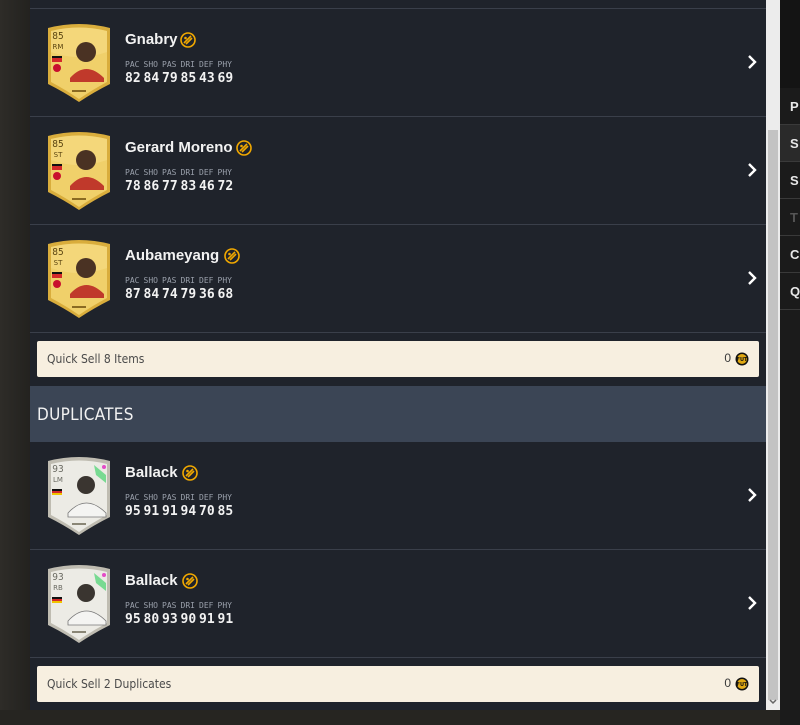 Image resolution: width=800 pixels, height=725 pixels. Describe the element at coordinates (207, 78) in the screenshot. I see `stat-value: 43` at that location.